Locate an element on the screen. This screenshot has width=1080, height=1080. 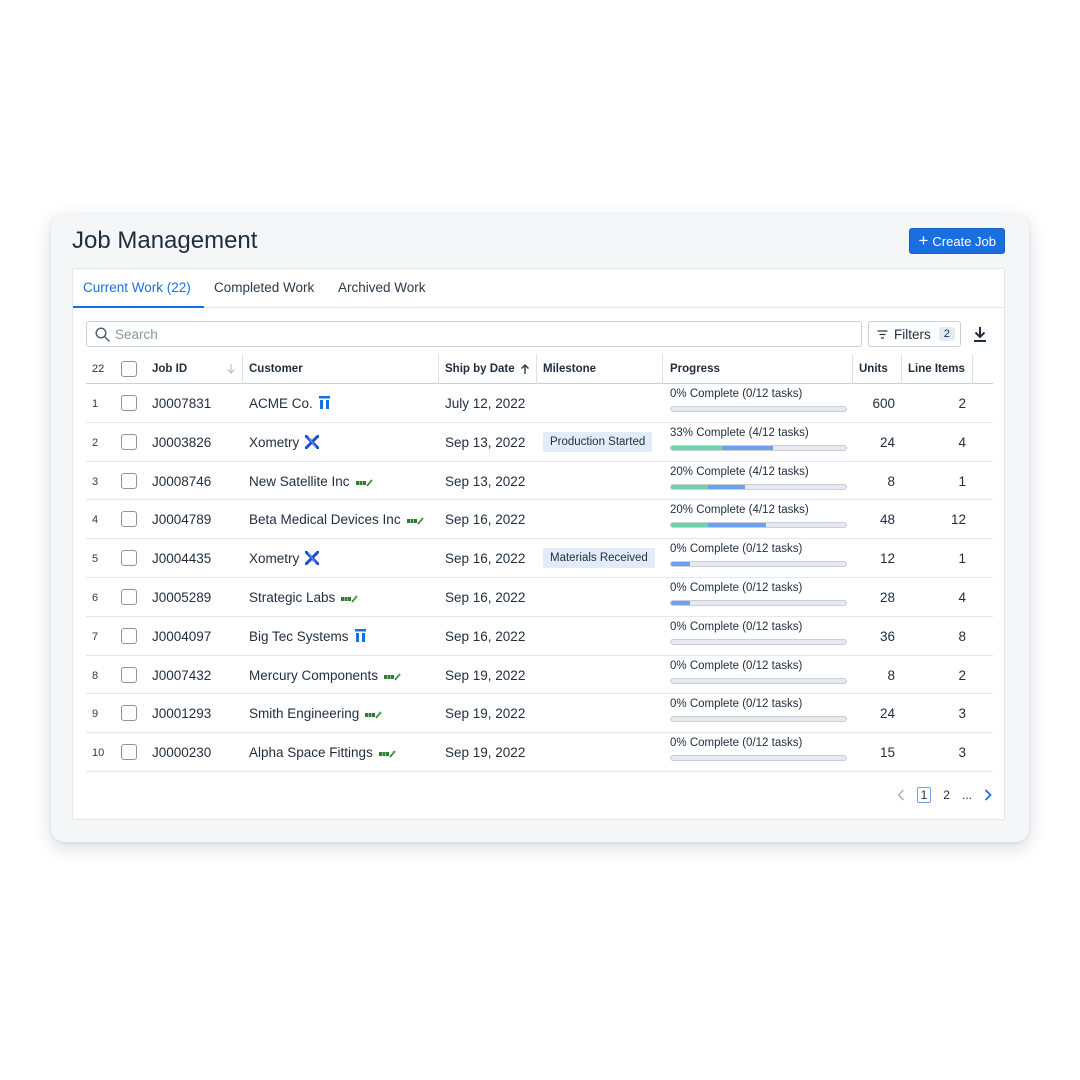
job-id: J0004789 is located at coordinates (181, 519).